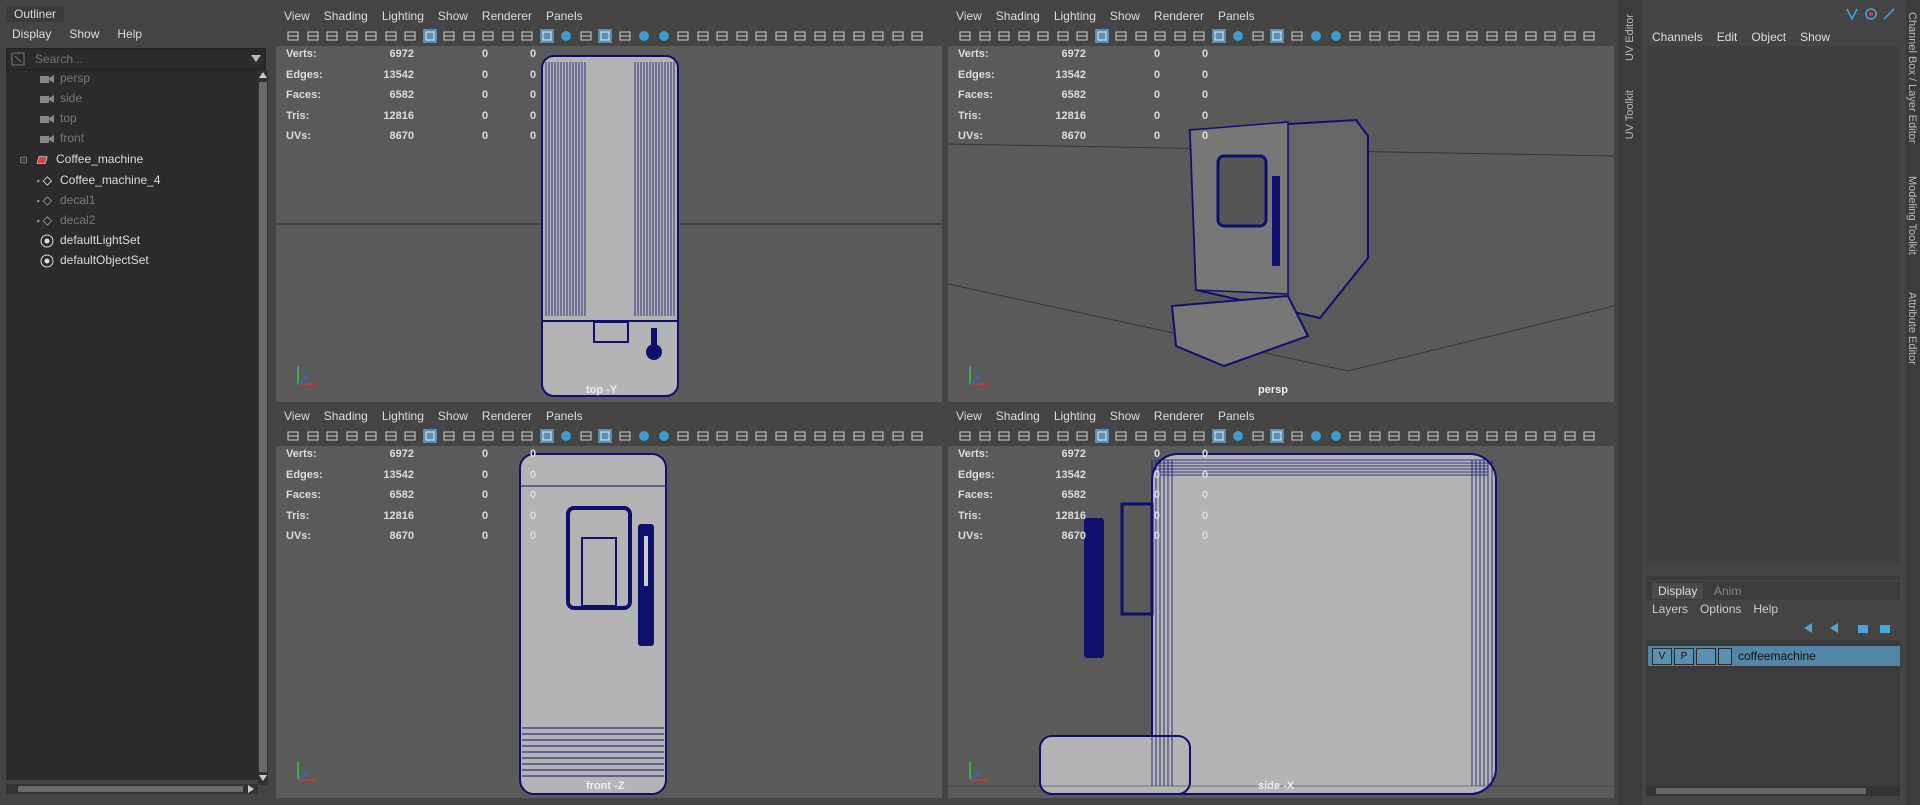 The height and width of the screenshot is (805, 1920). Describe the element at coordinates (1670, 609) in the screenshot. I see `menu-layers: Layers` at that location.